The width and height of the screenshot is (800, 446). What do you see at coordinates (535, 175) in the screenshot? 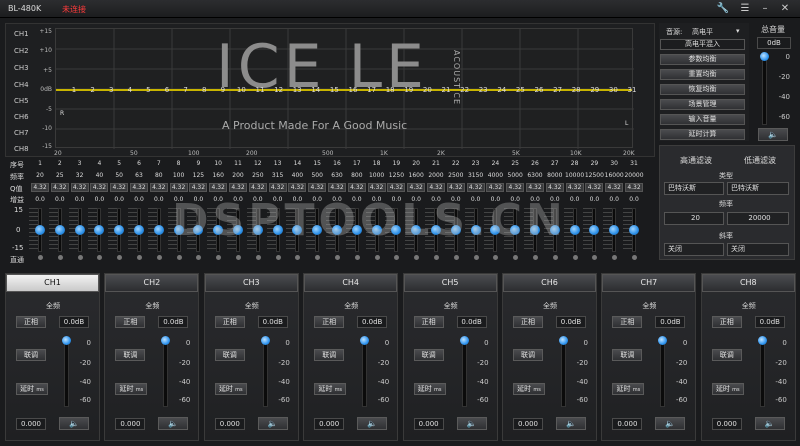
I see `band-freq: 6300` at bounding box center [535, 175].